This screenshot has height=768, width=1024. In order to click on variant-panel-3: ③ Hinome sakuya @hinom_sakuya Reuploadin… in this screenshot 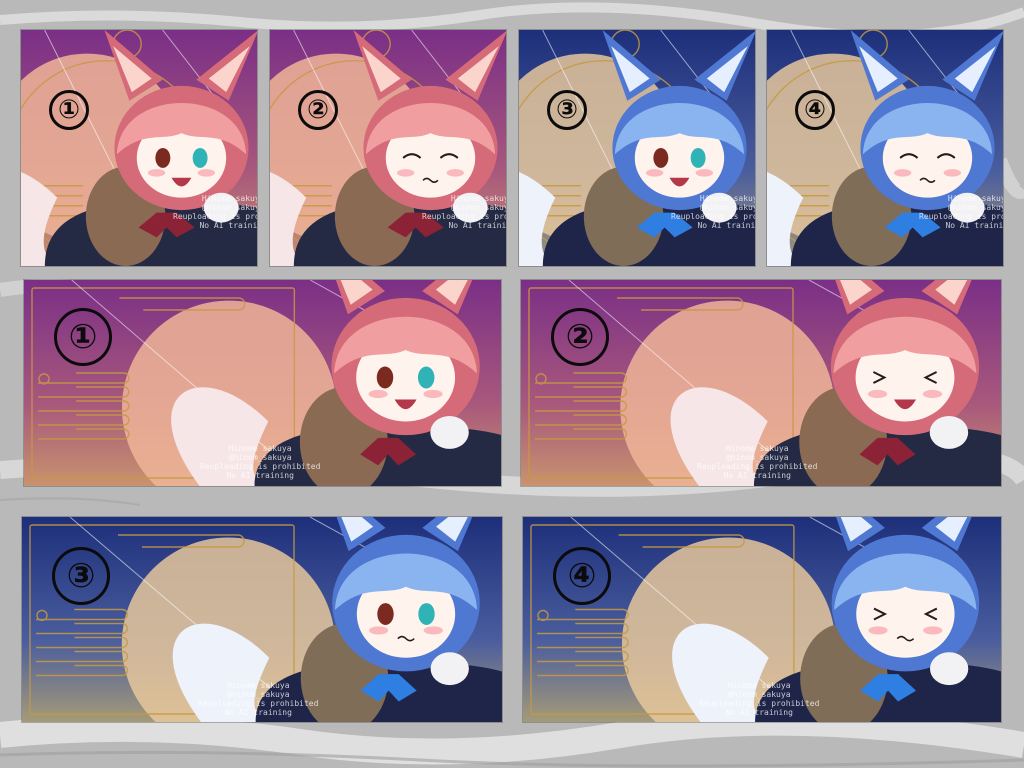, I will do `click(637, 148)`.